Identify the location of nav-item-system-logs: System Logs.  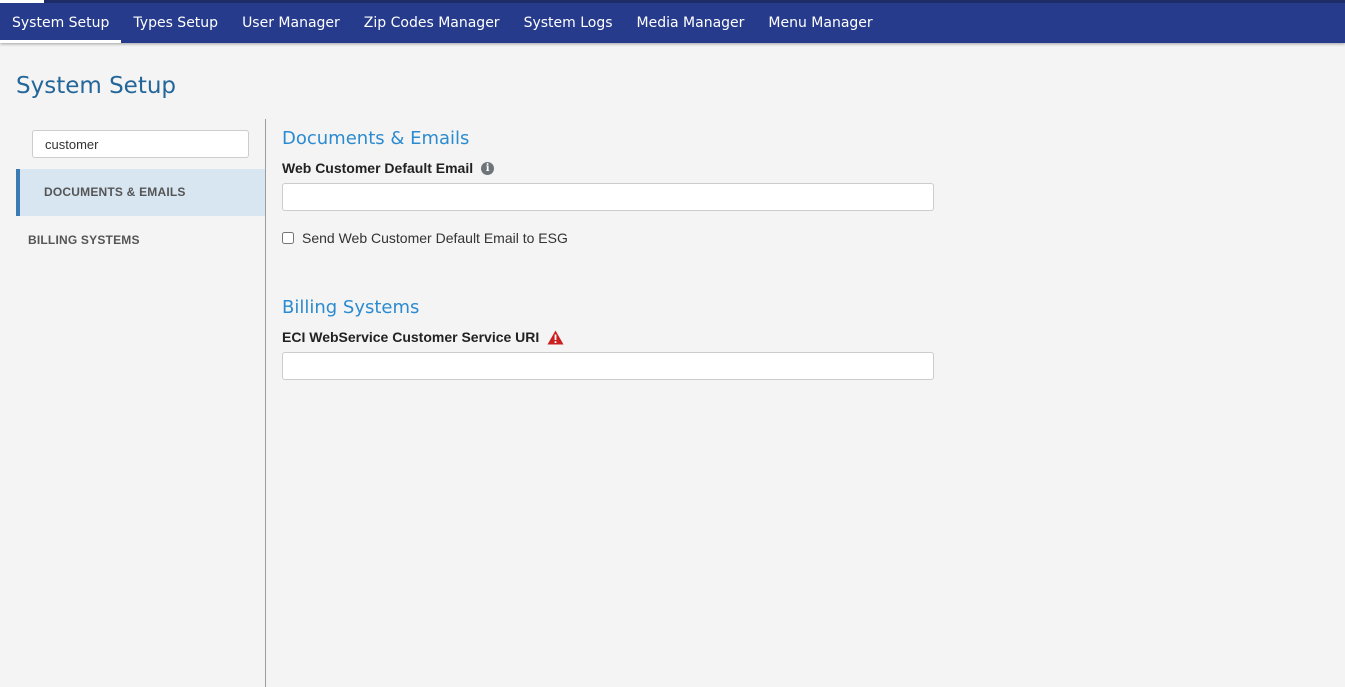
(568, 23).